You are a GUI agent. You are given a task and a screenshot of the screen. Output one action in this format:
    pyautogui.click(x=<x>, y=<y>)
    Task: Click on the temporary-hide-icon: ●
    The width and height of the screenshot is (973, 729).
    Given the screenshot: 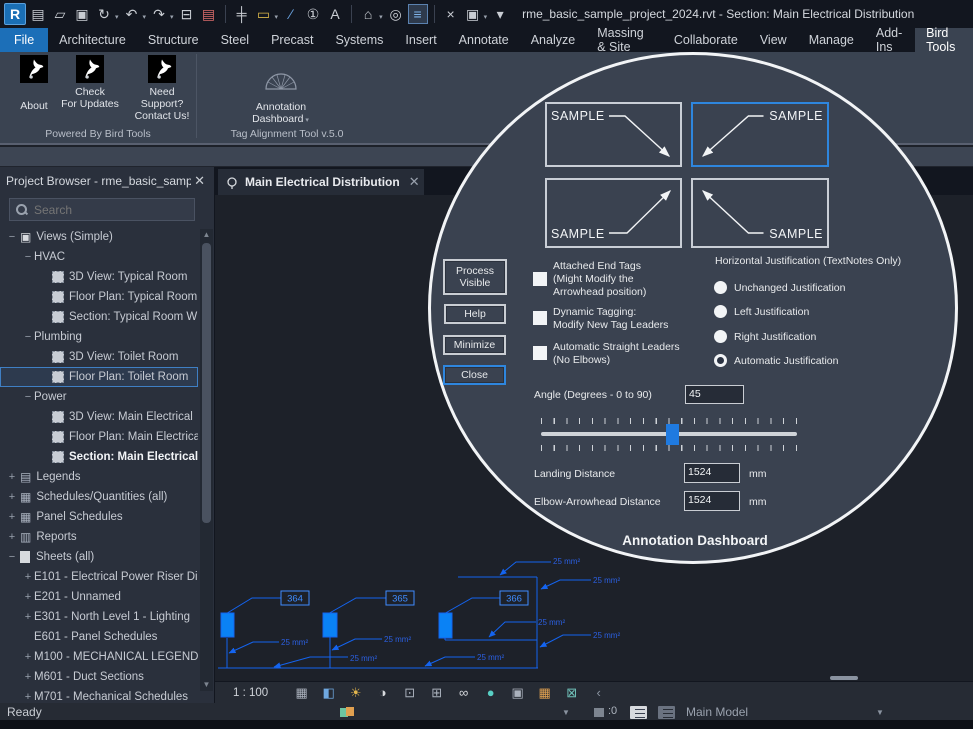 What is the action you would take?
    pyautogui.click(x=490, y=693)
    